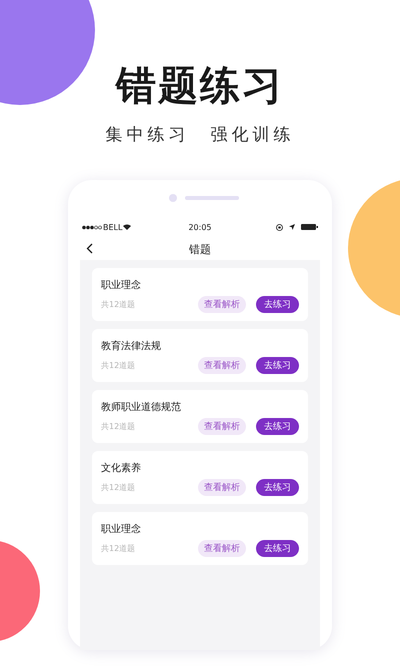 The height and width of the screenshot is (666, 400). Describe the element at coordinates (200, 227) in the screenshot. I see `status-time: 20:05` at that location.